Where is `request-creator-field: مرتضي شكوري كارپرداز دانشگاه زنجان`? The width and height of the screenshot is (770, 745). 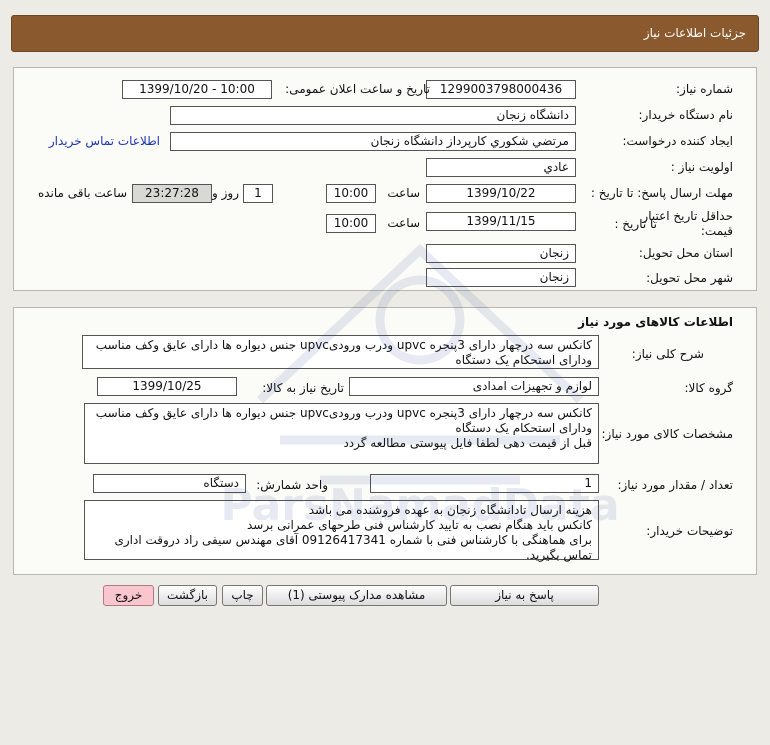 request-creator-field: مرتضي شكوري كارپرداز دانشگاه زنجان is located at coordinates (373, 141).